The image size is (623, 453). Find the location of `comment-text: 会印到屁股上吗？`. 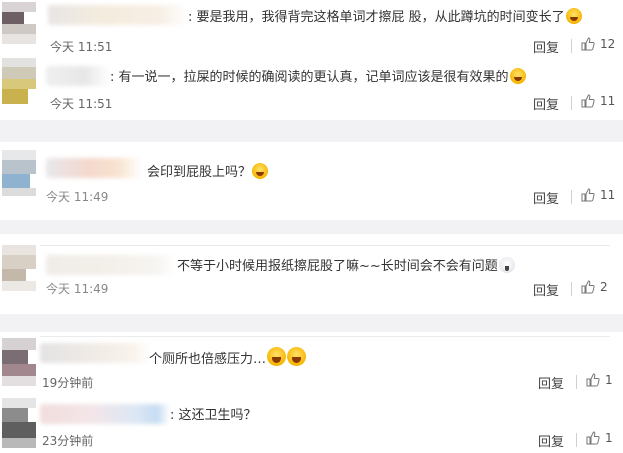

comment-text: 会印到屁股上吗？ is located at coordinates (208, 172).